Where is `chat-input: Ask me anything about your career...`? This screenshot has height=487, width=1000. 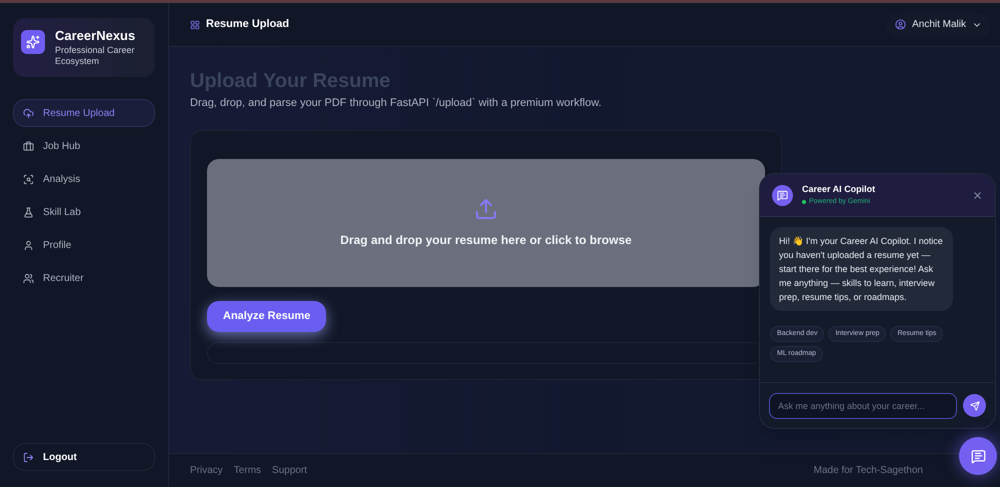
chat-input: Ask me anything about your career... is located at coordinates (863, 405).